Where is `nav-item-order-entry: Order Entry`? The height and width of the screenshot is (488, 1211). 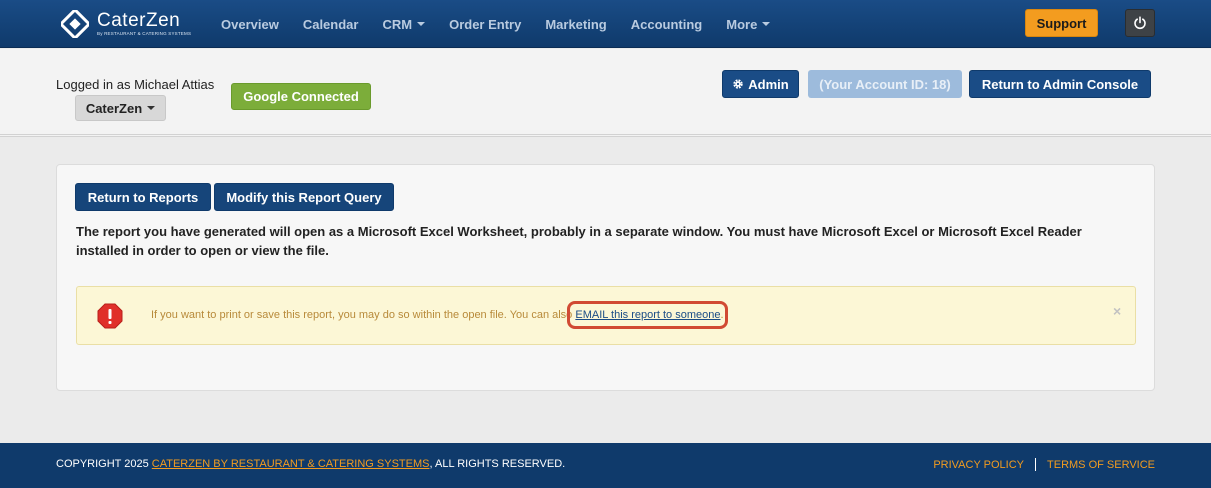
nav-item-order-entry: Order Entry is located at coordinates (485, 24).